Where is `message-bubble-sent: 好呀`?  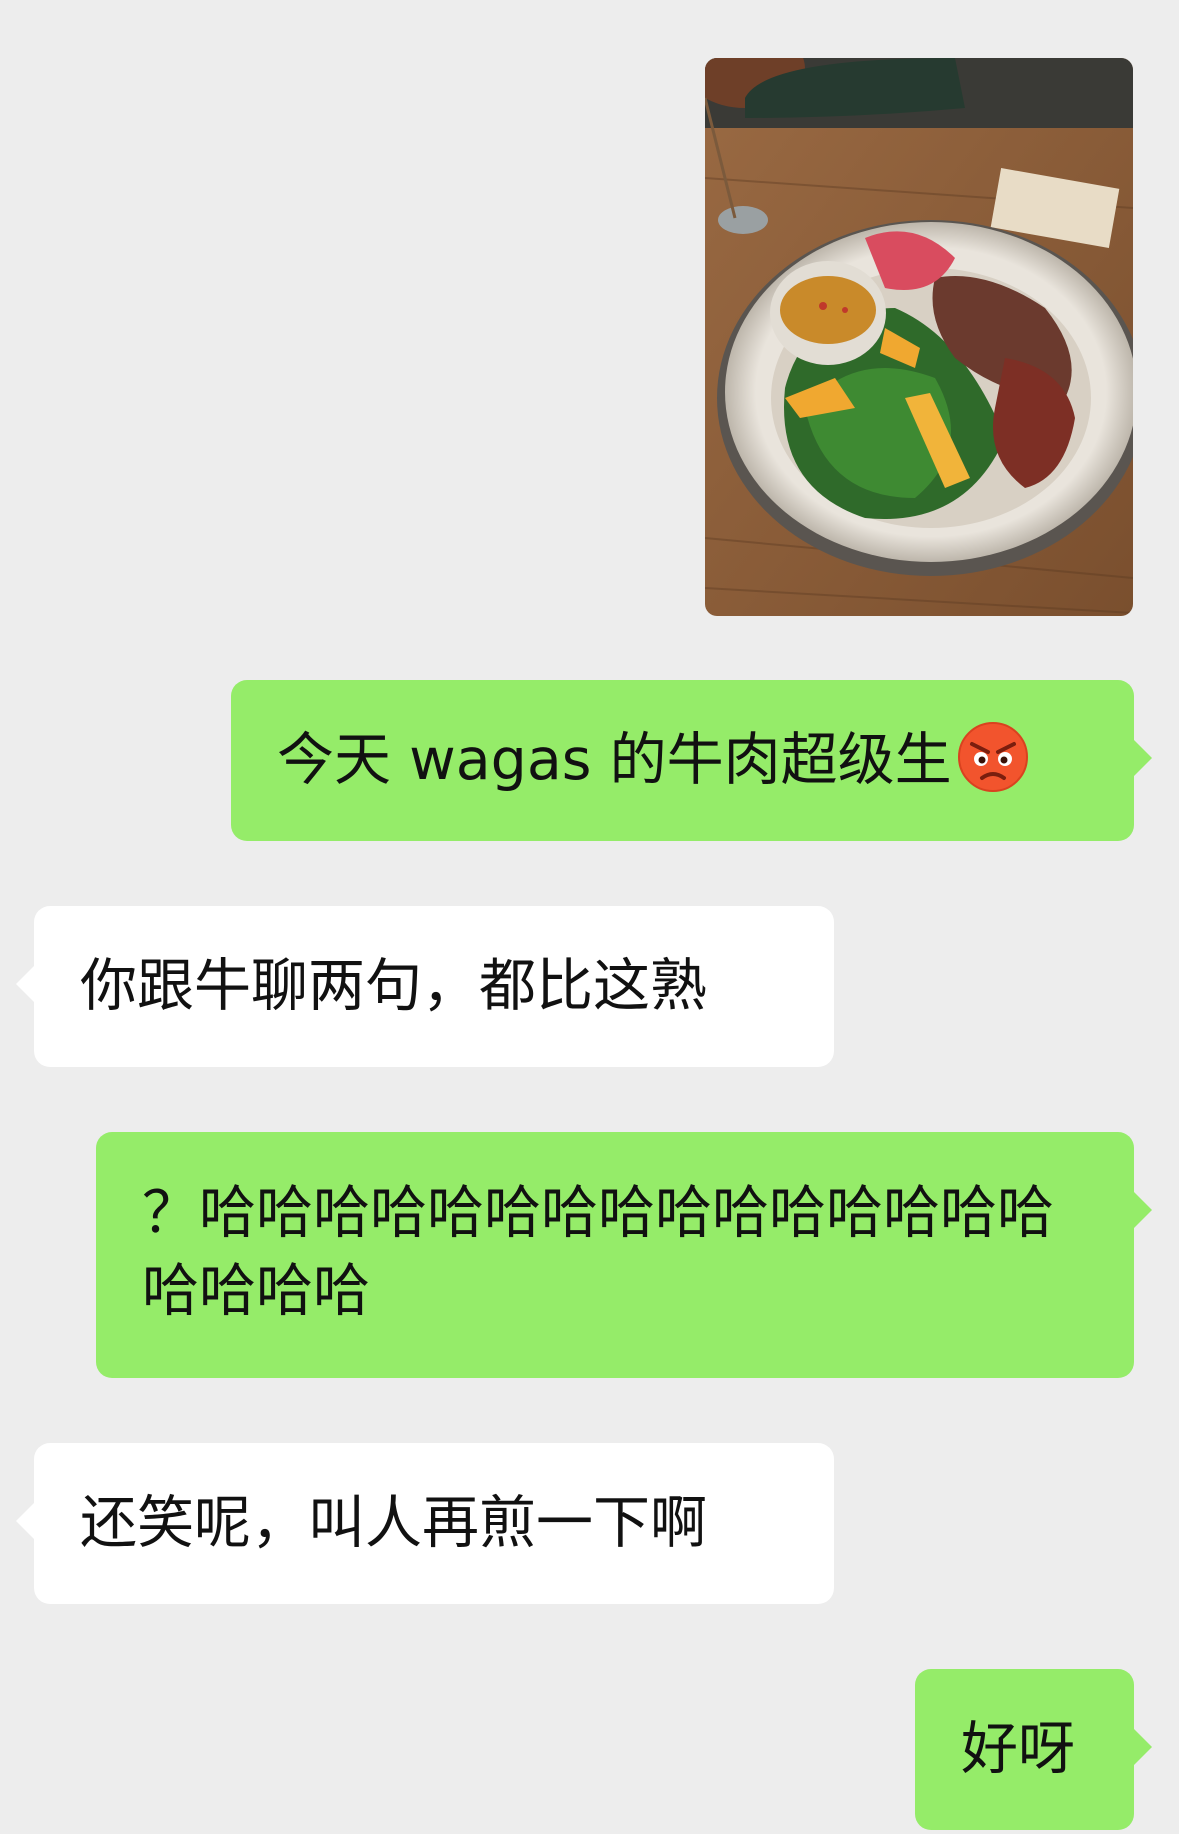 message-bubble-sent: 好呀 is located at coordinates (1033, 1749).